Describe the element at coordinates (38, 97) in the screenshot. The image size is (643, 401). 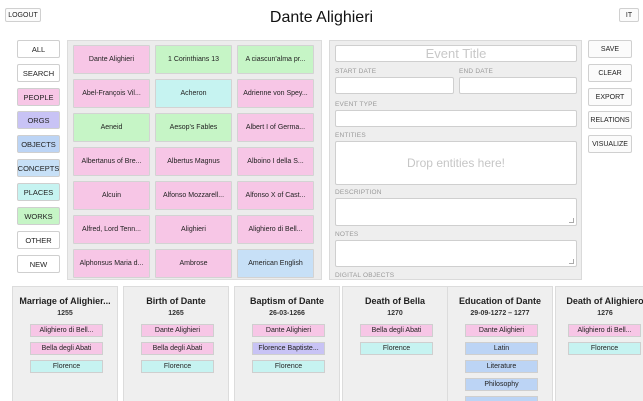
I see `filter-people-button: PEOPLE` at that location.